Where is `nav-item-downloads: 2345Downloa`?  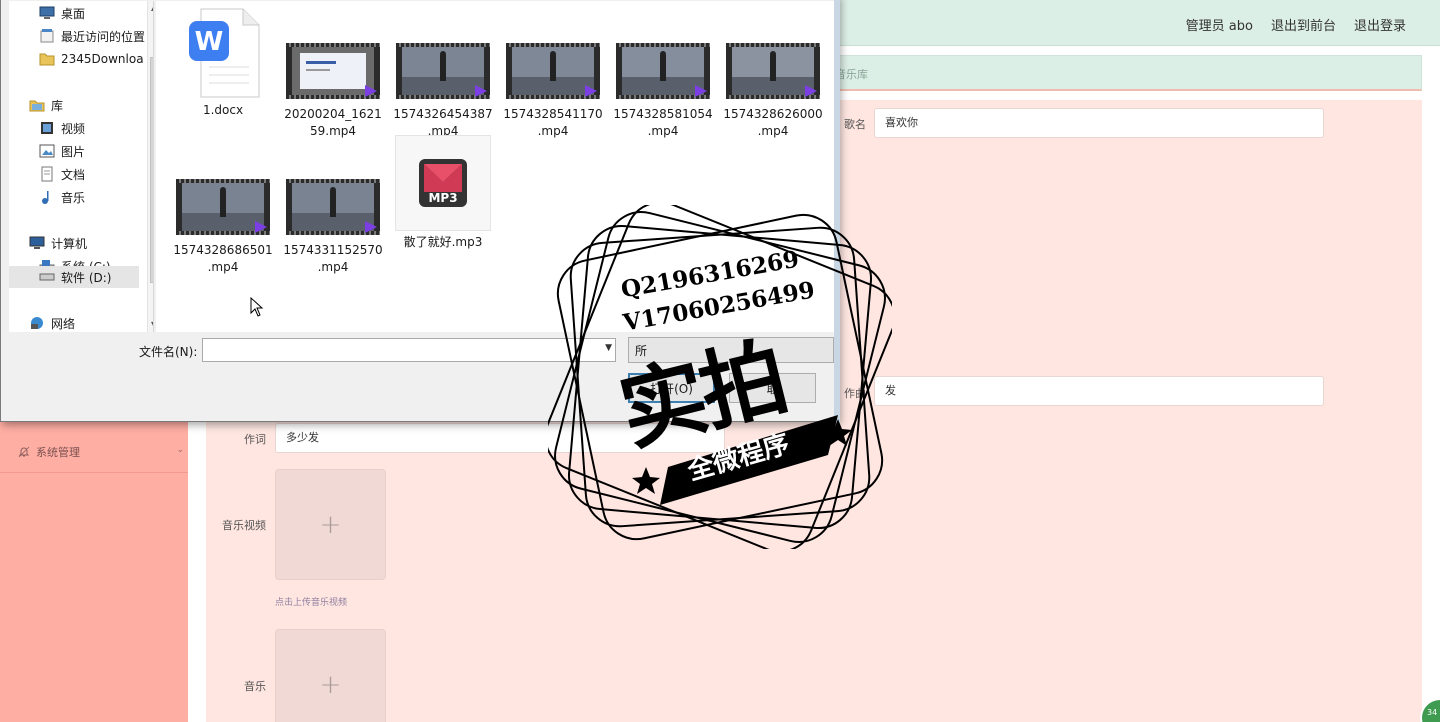
nav-item-downloads: 2345Downloa is located at coordinates (91, 59).